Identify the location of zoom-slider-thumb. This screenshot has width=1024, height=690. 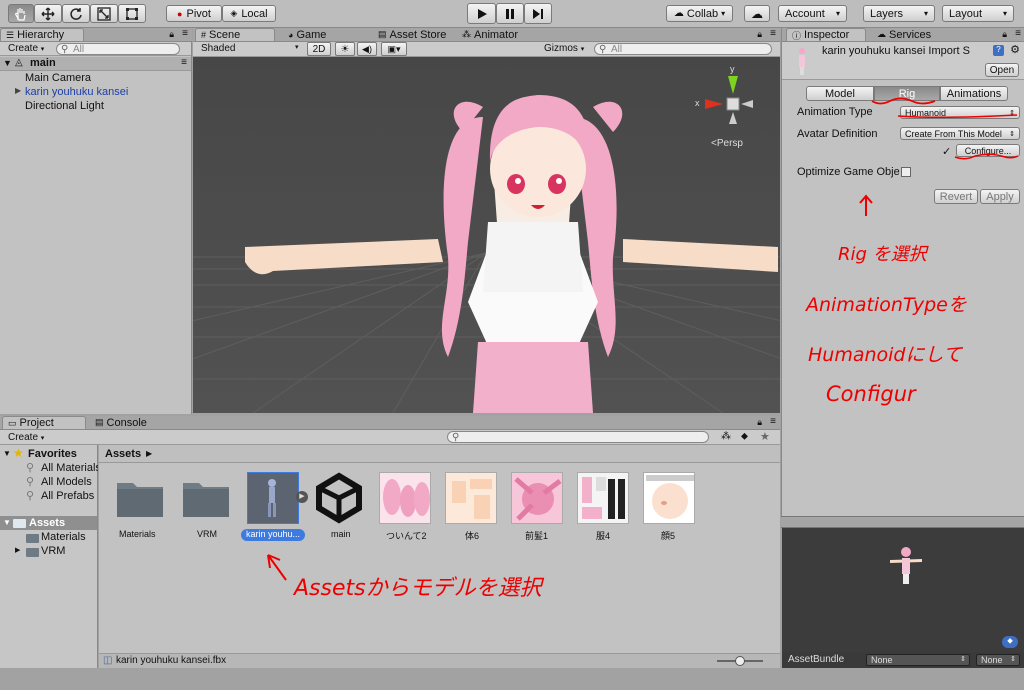
(740, 661).